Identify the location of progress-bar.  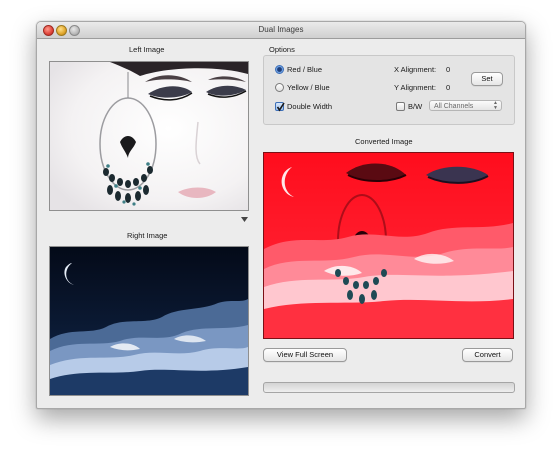
(389, 387).